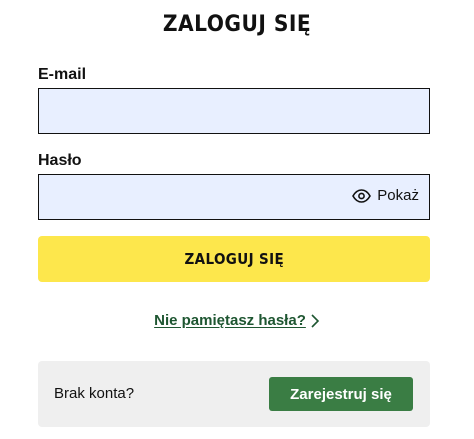 This screenshot has height=439, width=474. I want to click on chevron-right-icon, so click(315, 321).